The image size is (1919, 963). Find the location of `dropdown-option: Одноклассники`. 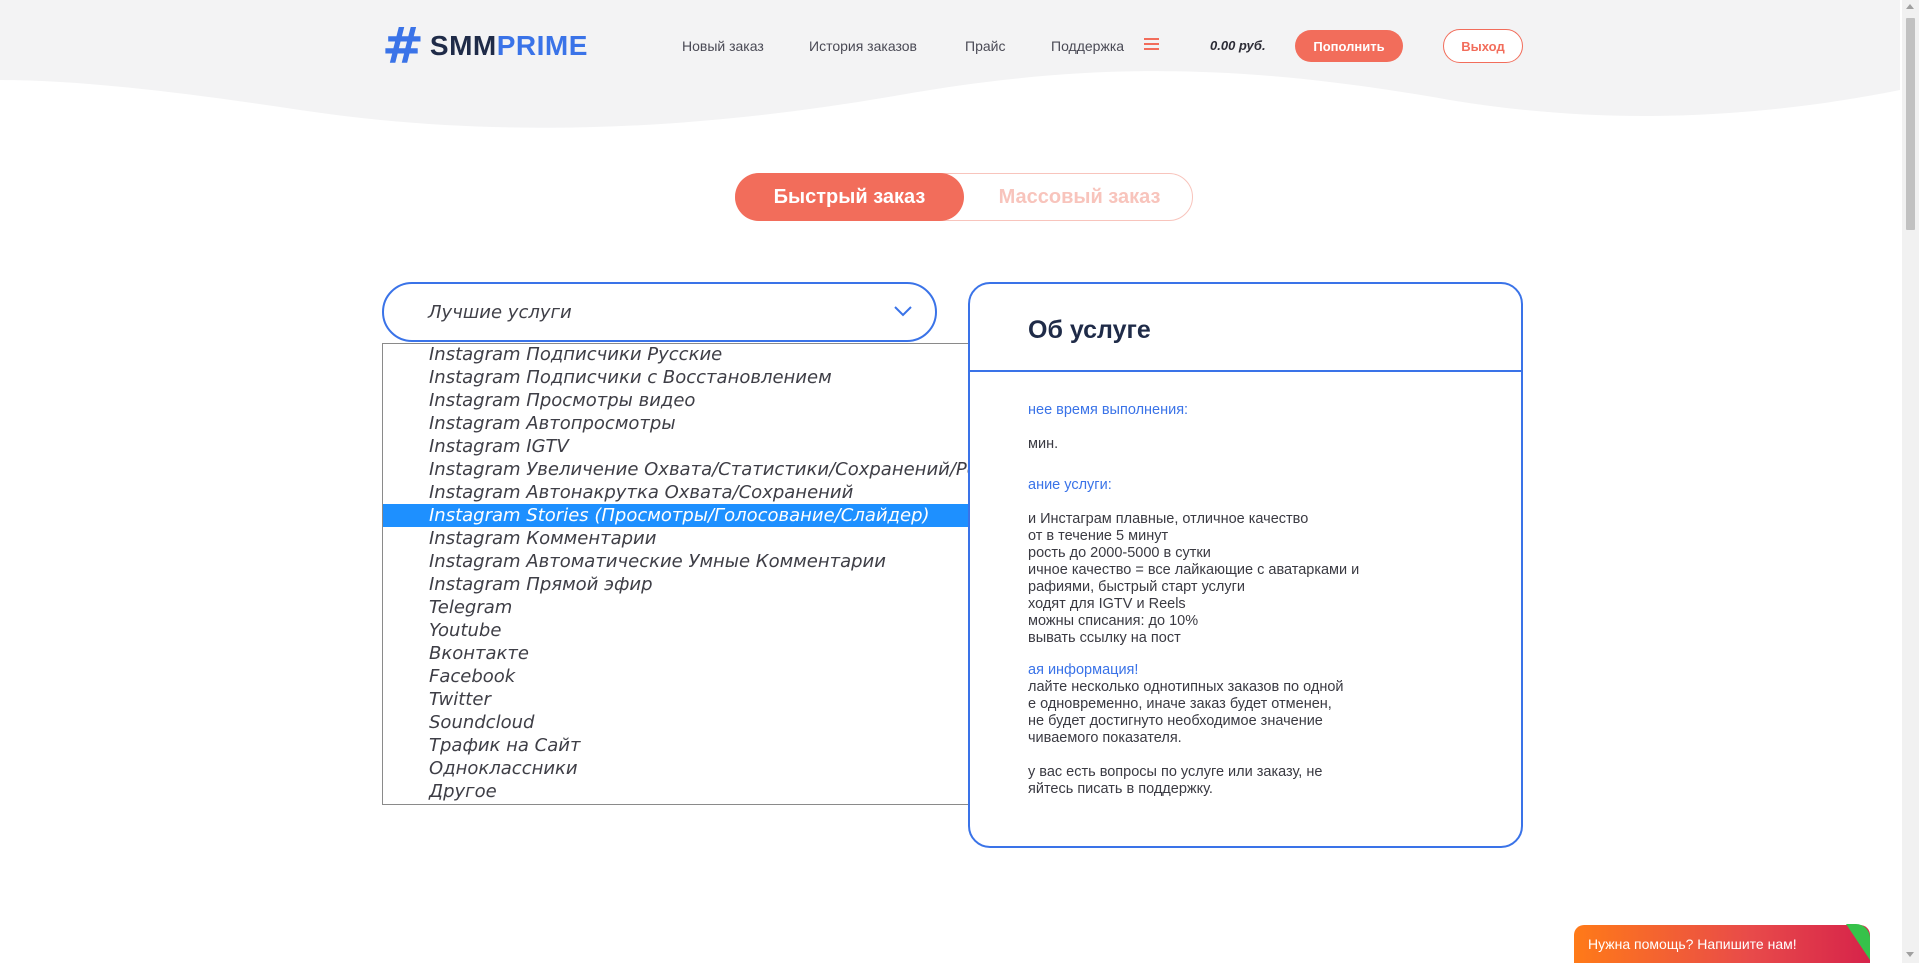

dropdown-option: Одноклассники is located at coordinates (718, 768).